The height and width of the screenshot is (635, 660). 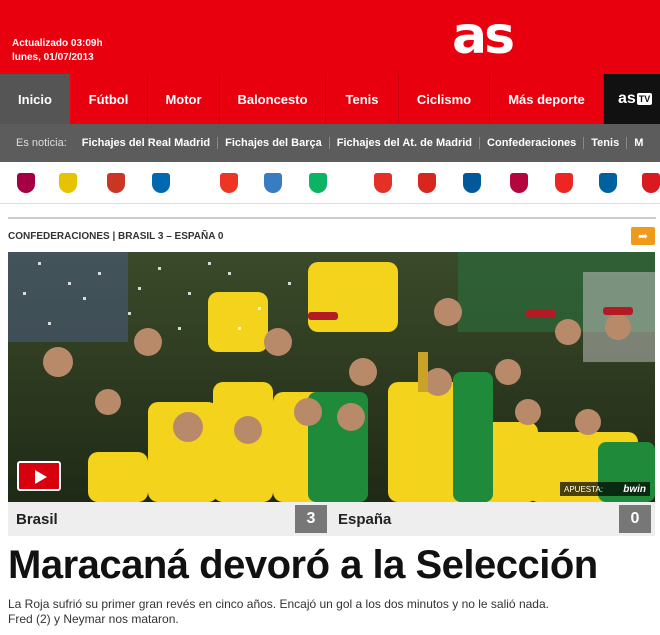 I want to click on home-team-score: 3, so click(x=311, y=519).